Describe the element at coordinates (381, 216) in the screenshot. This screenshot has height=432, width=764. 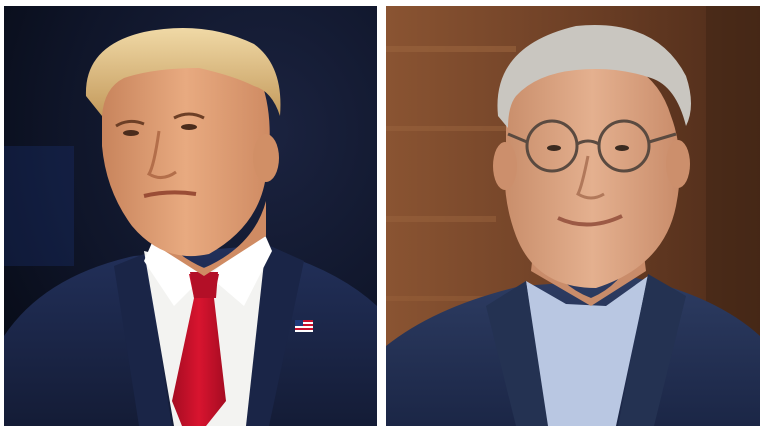
I see `photo-divider` at that location.